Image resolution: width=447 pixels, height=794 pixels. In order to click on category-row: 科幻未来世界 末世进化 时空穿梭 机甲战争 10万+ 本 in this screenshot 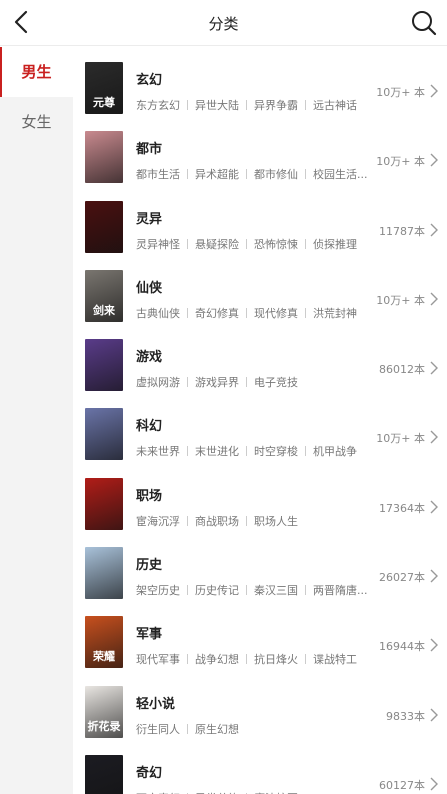, I will do `click(260, 427)`.